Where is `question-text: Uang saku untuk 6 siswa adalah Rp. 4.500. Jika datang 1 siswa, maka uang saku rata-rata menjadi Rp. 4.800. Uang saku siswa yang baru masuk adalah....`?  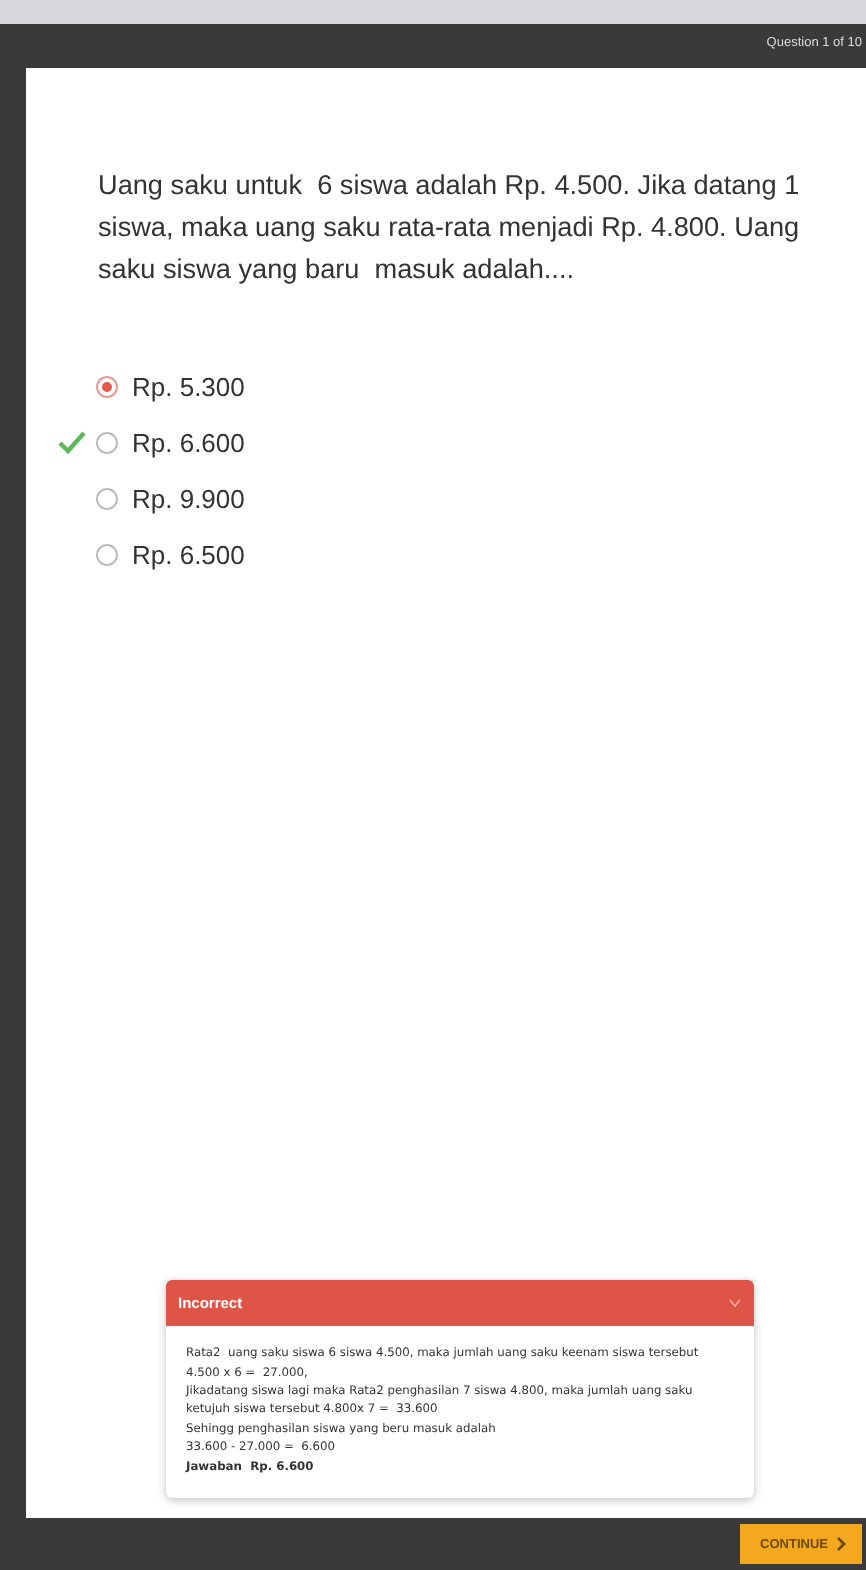 question-text: Uang saku untuk 6 siswa adalah Rp. 4.500. Jika datang 1 siswa, maka uang saku rata-rata menjadi Rp. 4.800. Uang saku siswa yang baru masuk adalah.... is located at coordinates (450, 228).